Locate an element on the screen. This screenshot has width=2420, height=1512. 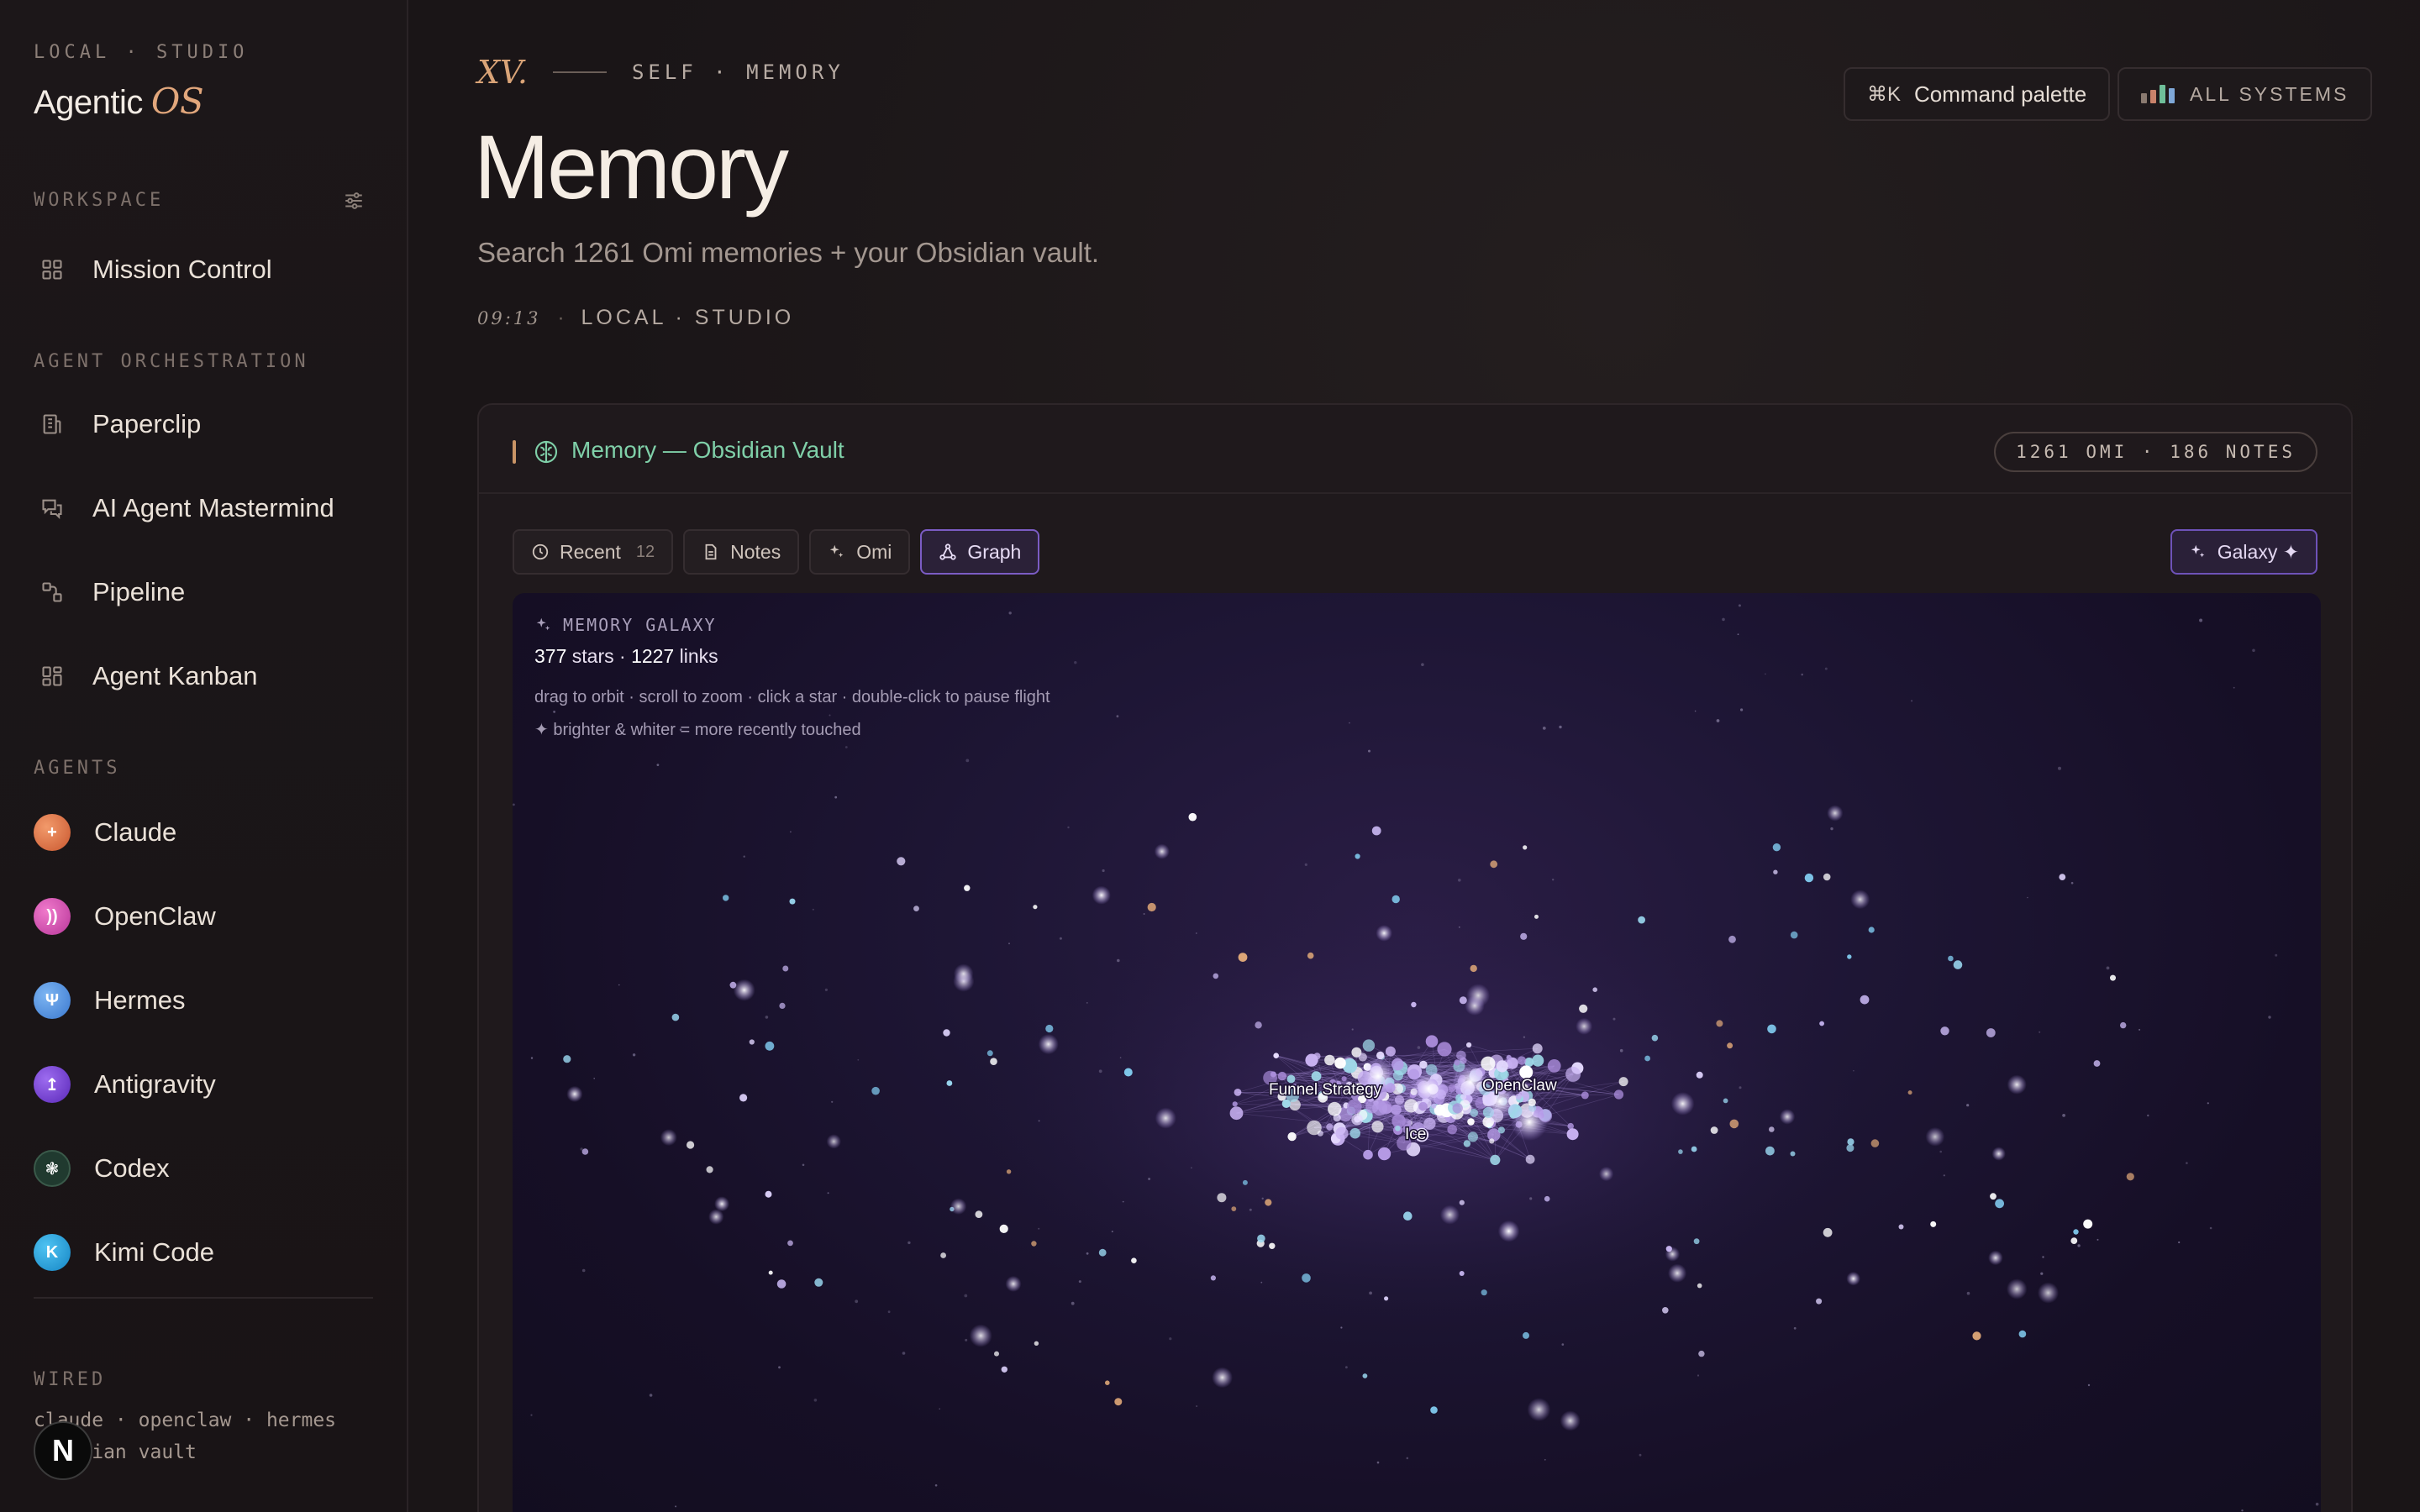
sidebar-item-pipeline: Pipeline is located at coordinates (209, 592).